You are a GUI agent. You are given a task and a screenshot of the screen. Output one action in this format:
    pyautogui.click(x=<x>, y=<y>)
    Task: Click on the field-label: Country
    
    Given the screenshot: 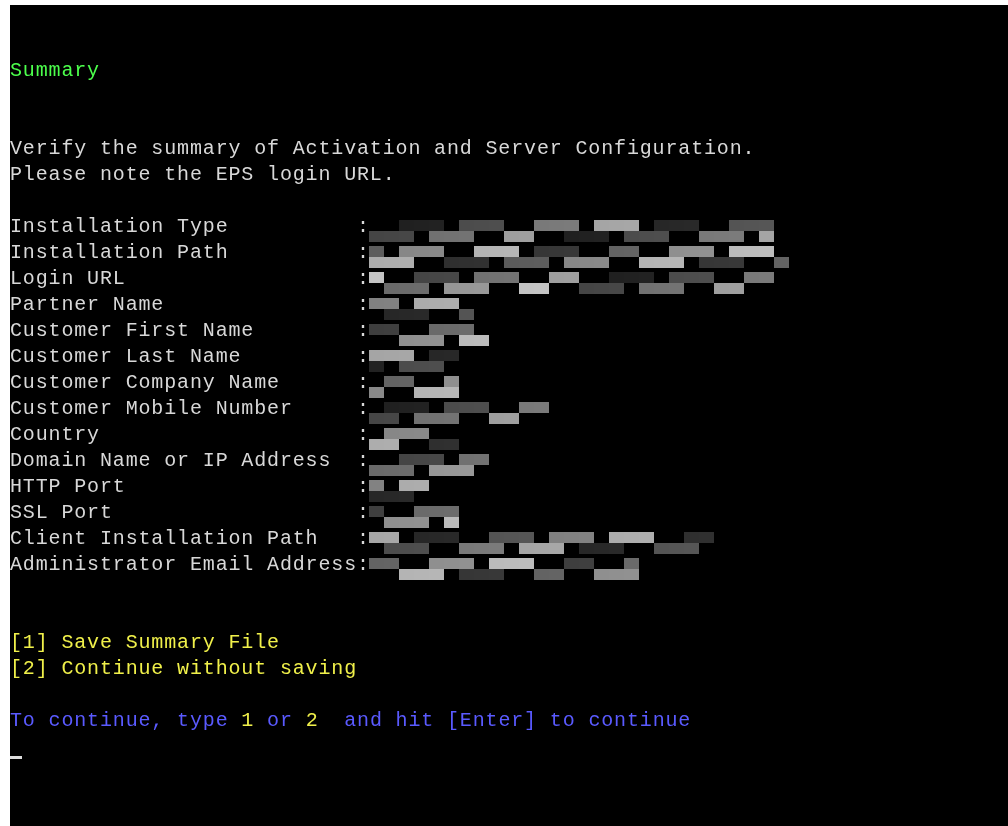 What is the action you would take?
    pyautogui.click(x=55, y=435)
    